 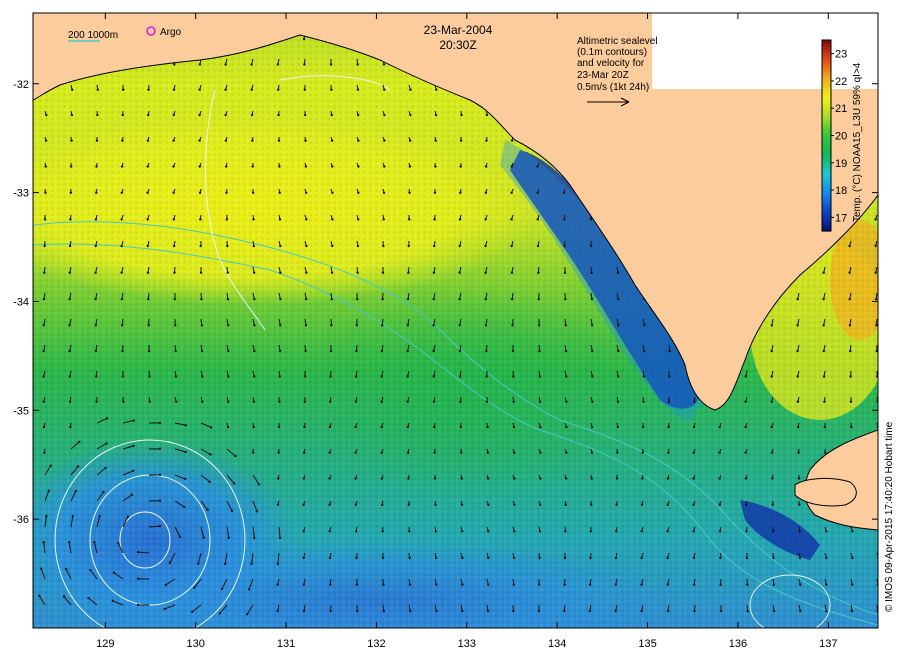 I want to click on y-tick-label: -33, so click(x=21, y=194).